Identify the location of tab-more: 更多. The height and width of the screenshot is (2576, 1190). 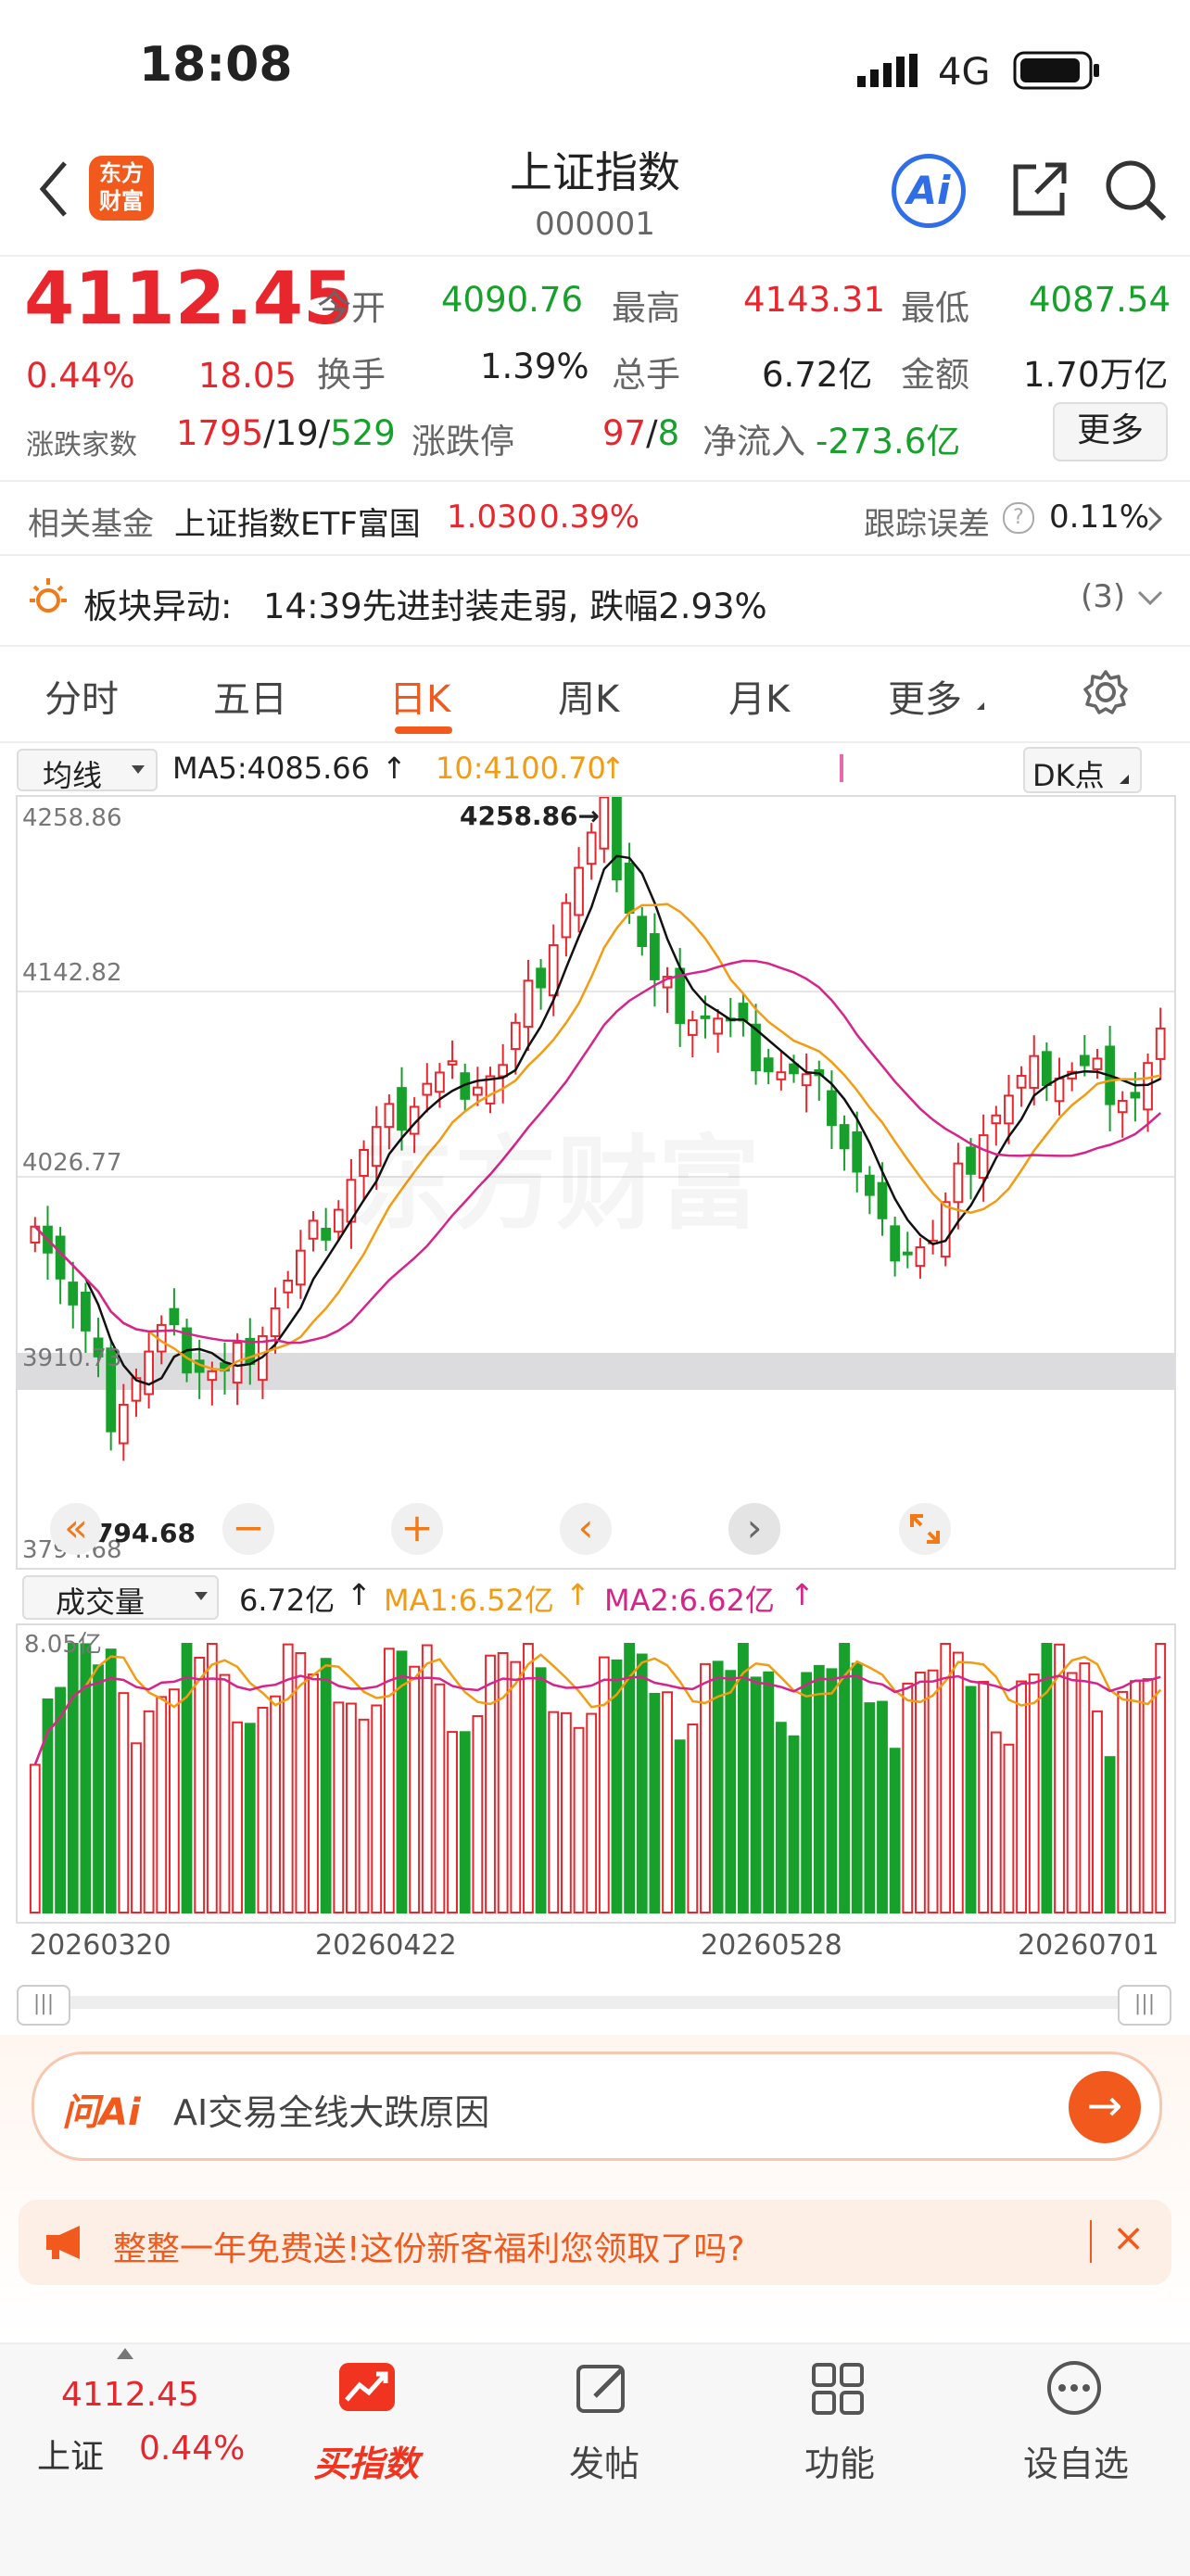
(925, 696).